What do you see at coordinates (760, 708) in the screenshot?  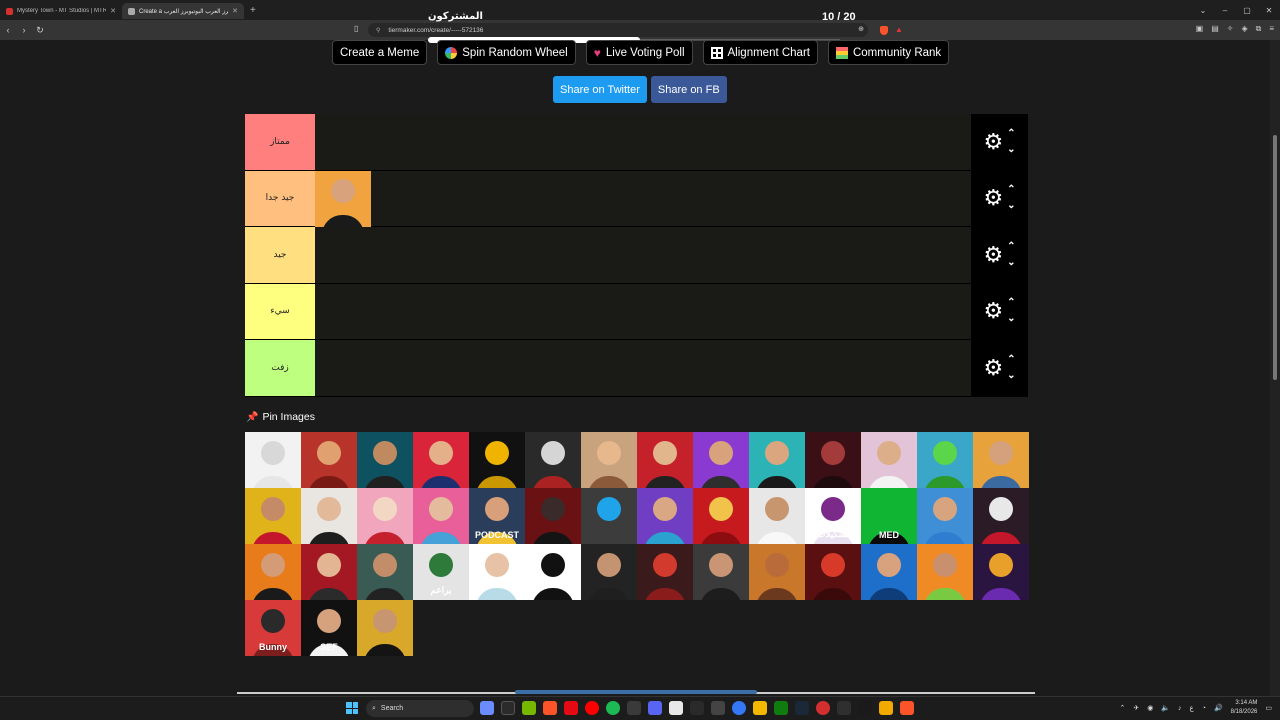 I see `gallery-icon` at bounding box center [760, 708].